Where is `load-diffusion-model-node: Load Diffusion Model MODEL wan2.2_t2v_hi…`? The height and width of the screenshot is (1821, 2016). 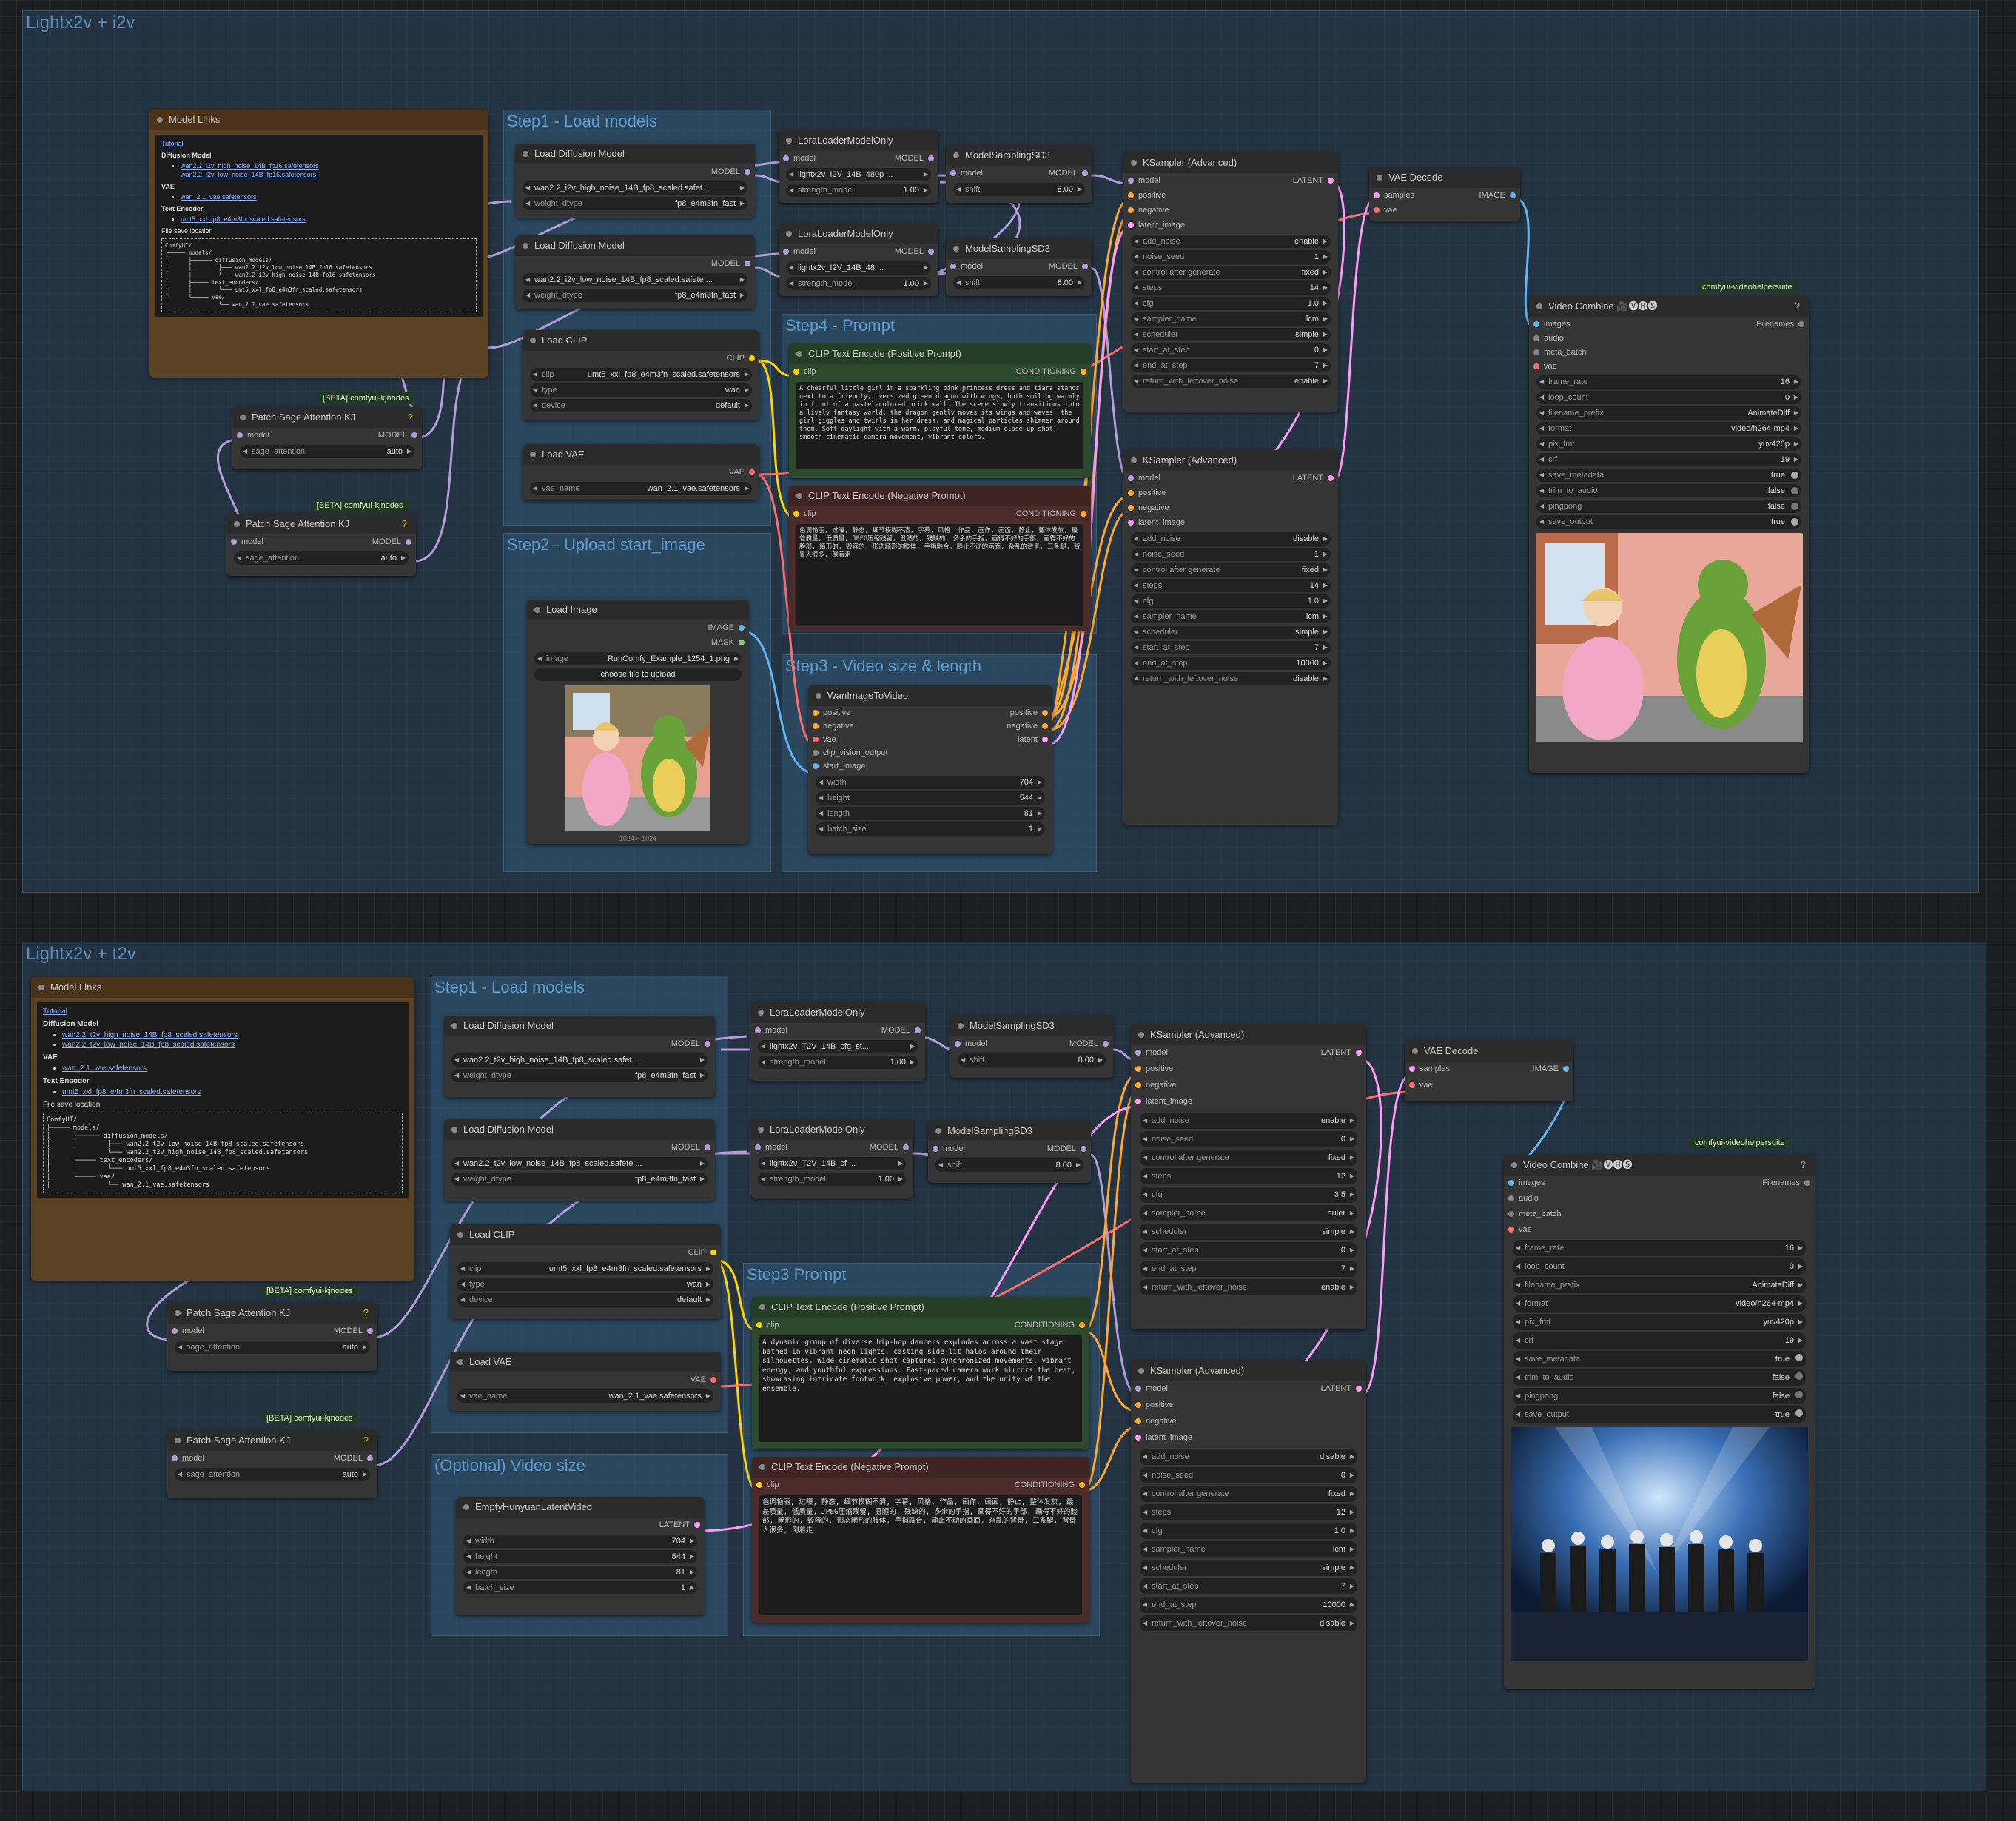 load-diffusion-model-node: Load Diffusion Model MODEL wan2.2_t2v_hi… is located at coordinates (579, 1056).